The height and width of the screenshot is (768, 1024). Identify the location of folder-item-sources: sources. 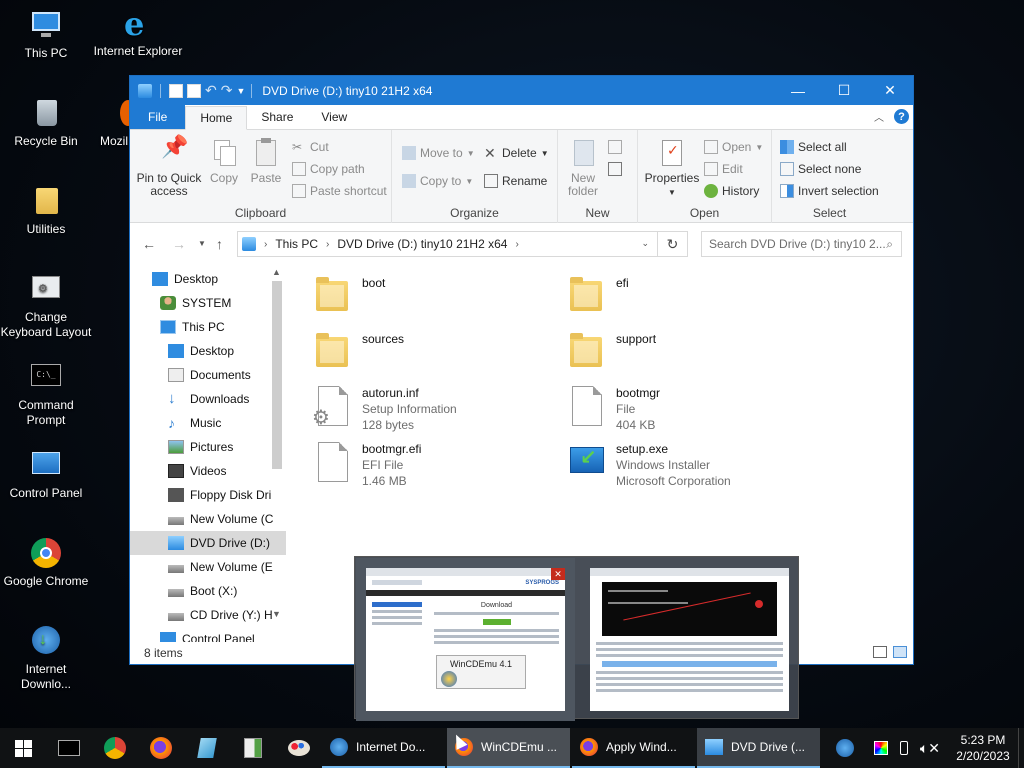
(434, 353).